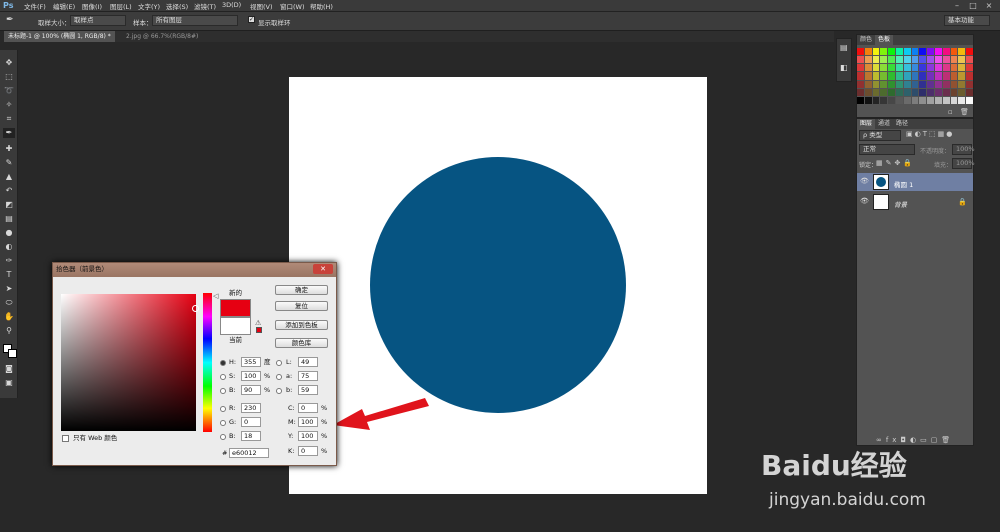 The image size is (1000, 532). What do you see at coordinates (9, 289) in the screenshot?
I see `path-select-tool-icon: ➤` at bounding box center [9, 289].